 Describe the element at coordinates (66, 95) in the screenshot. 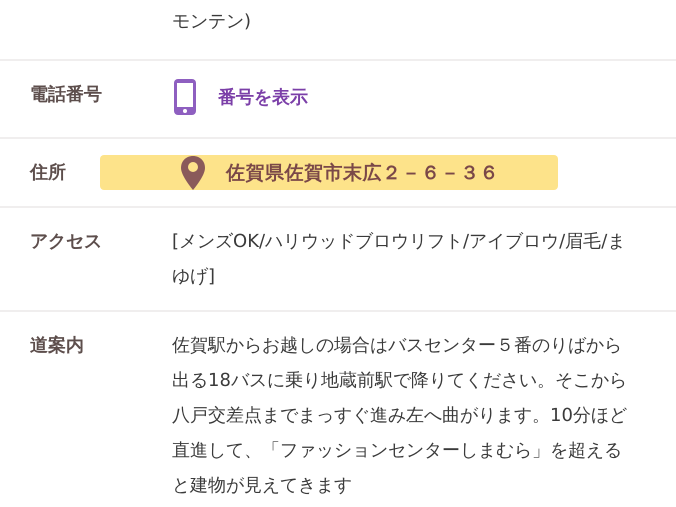

I see `field-label: 電話番号` at that location.